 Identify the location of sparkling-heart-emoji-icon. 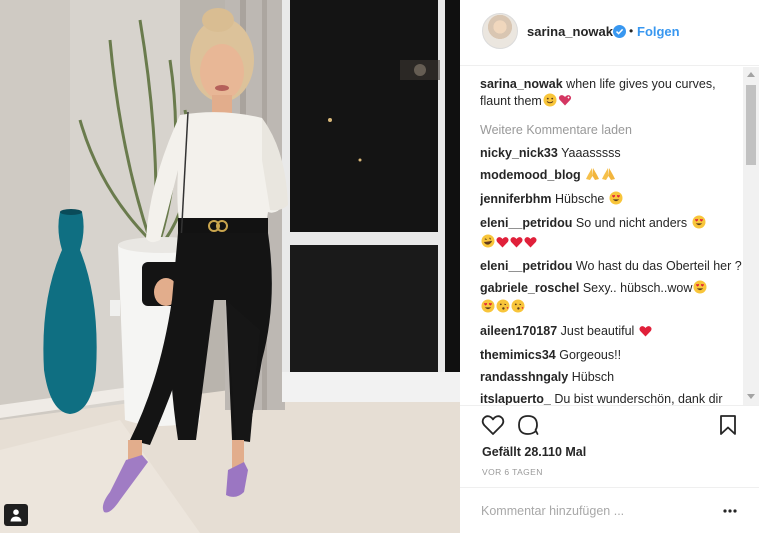
(565, 102).